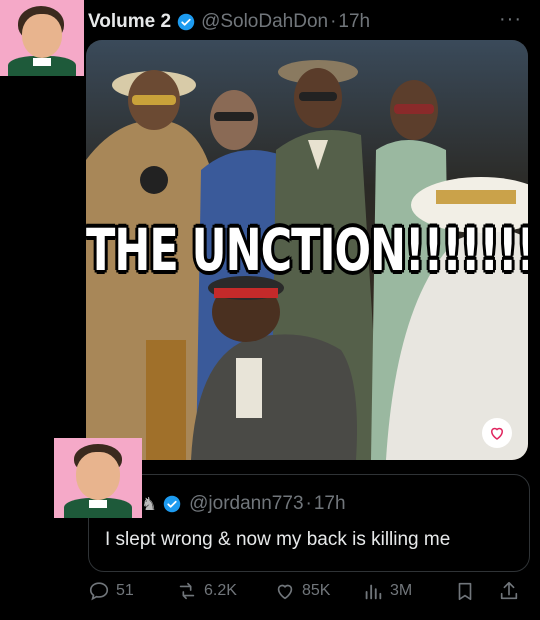 Image resolution: width=540 pixels, height=620 pixels. Describe the element at coordinates (99, 591) in the screenshot. I see `reply-icon` at that location.